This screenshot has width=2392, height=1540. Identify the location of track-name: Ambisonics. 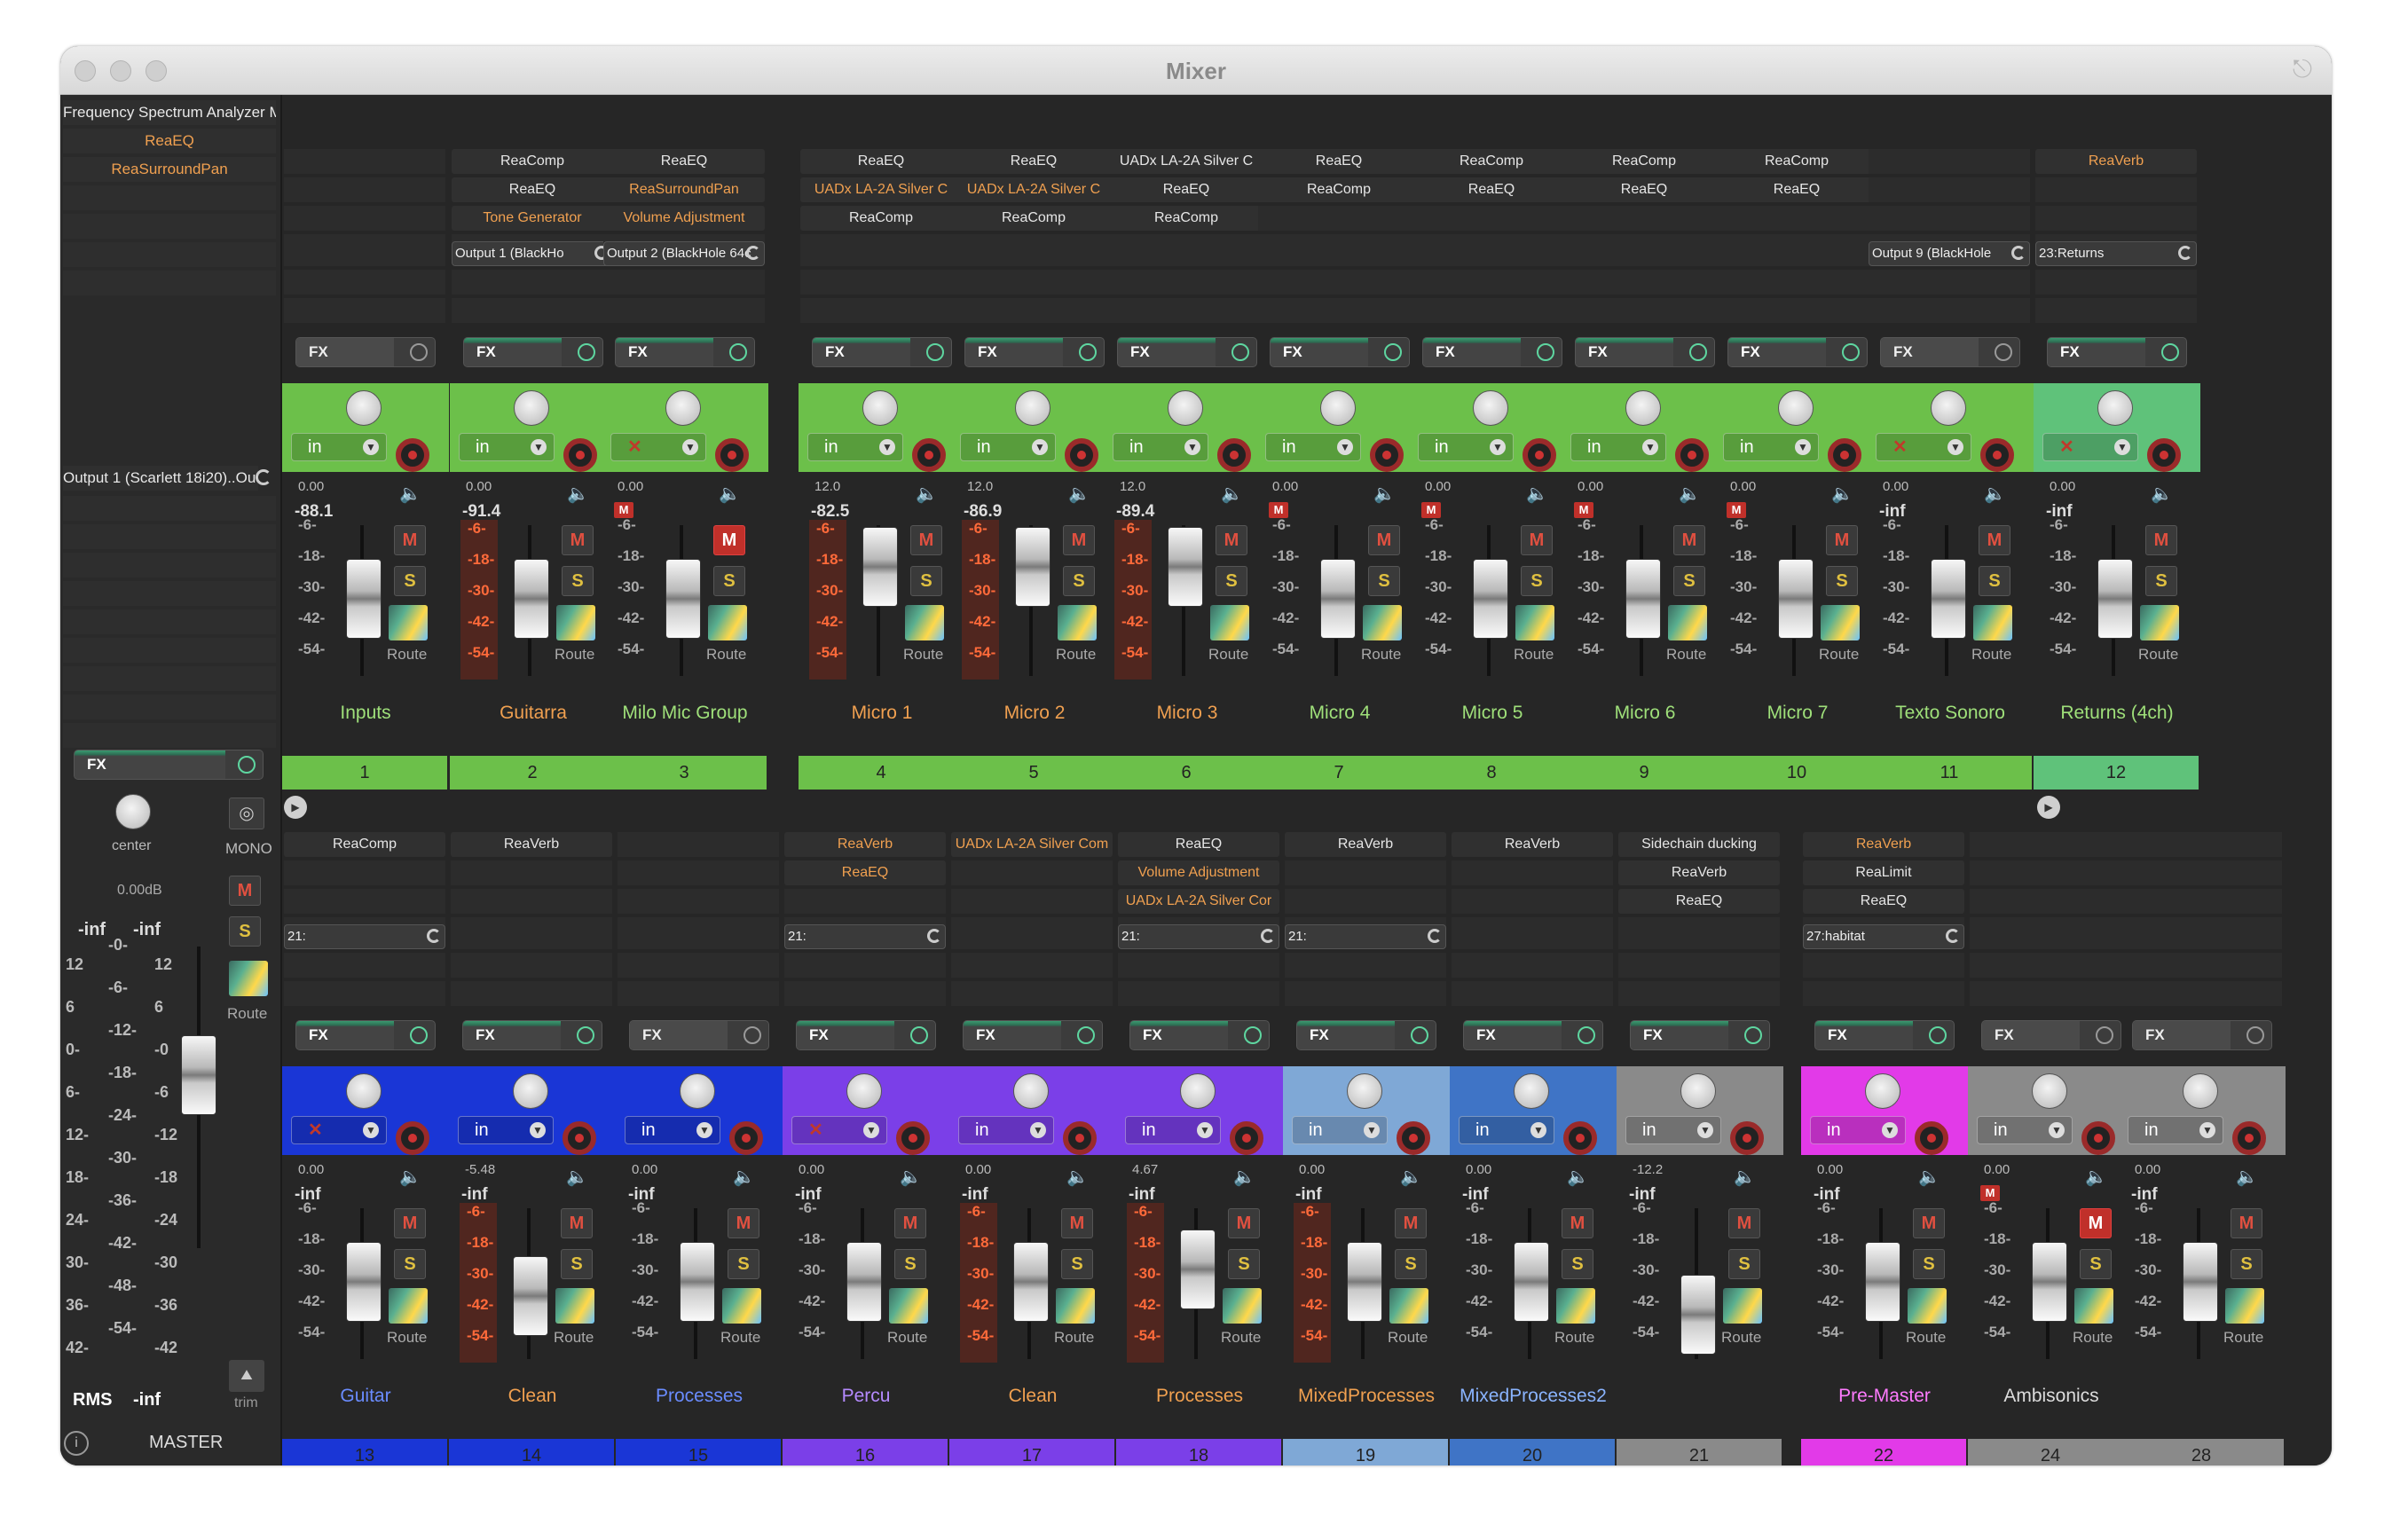
(2051, 1396).